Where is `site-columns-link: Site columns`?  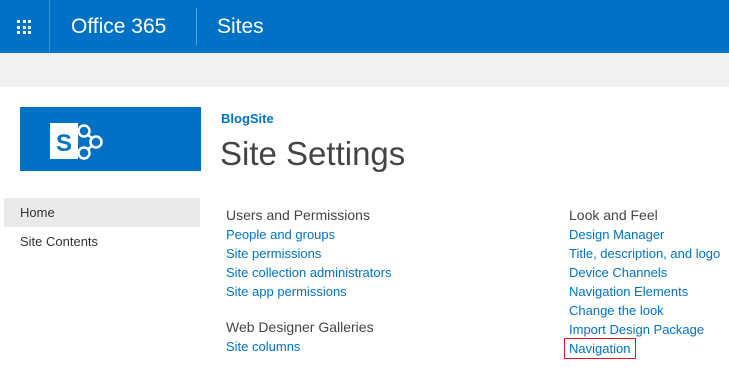 site-columns-link: Site columns is located at coordinates (386, 346).